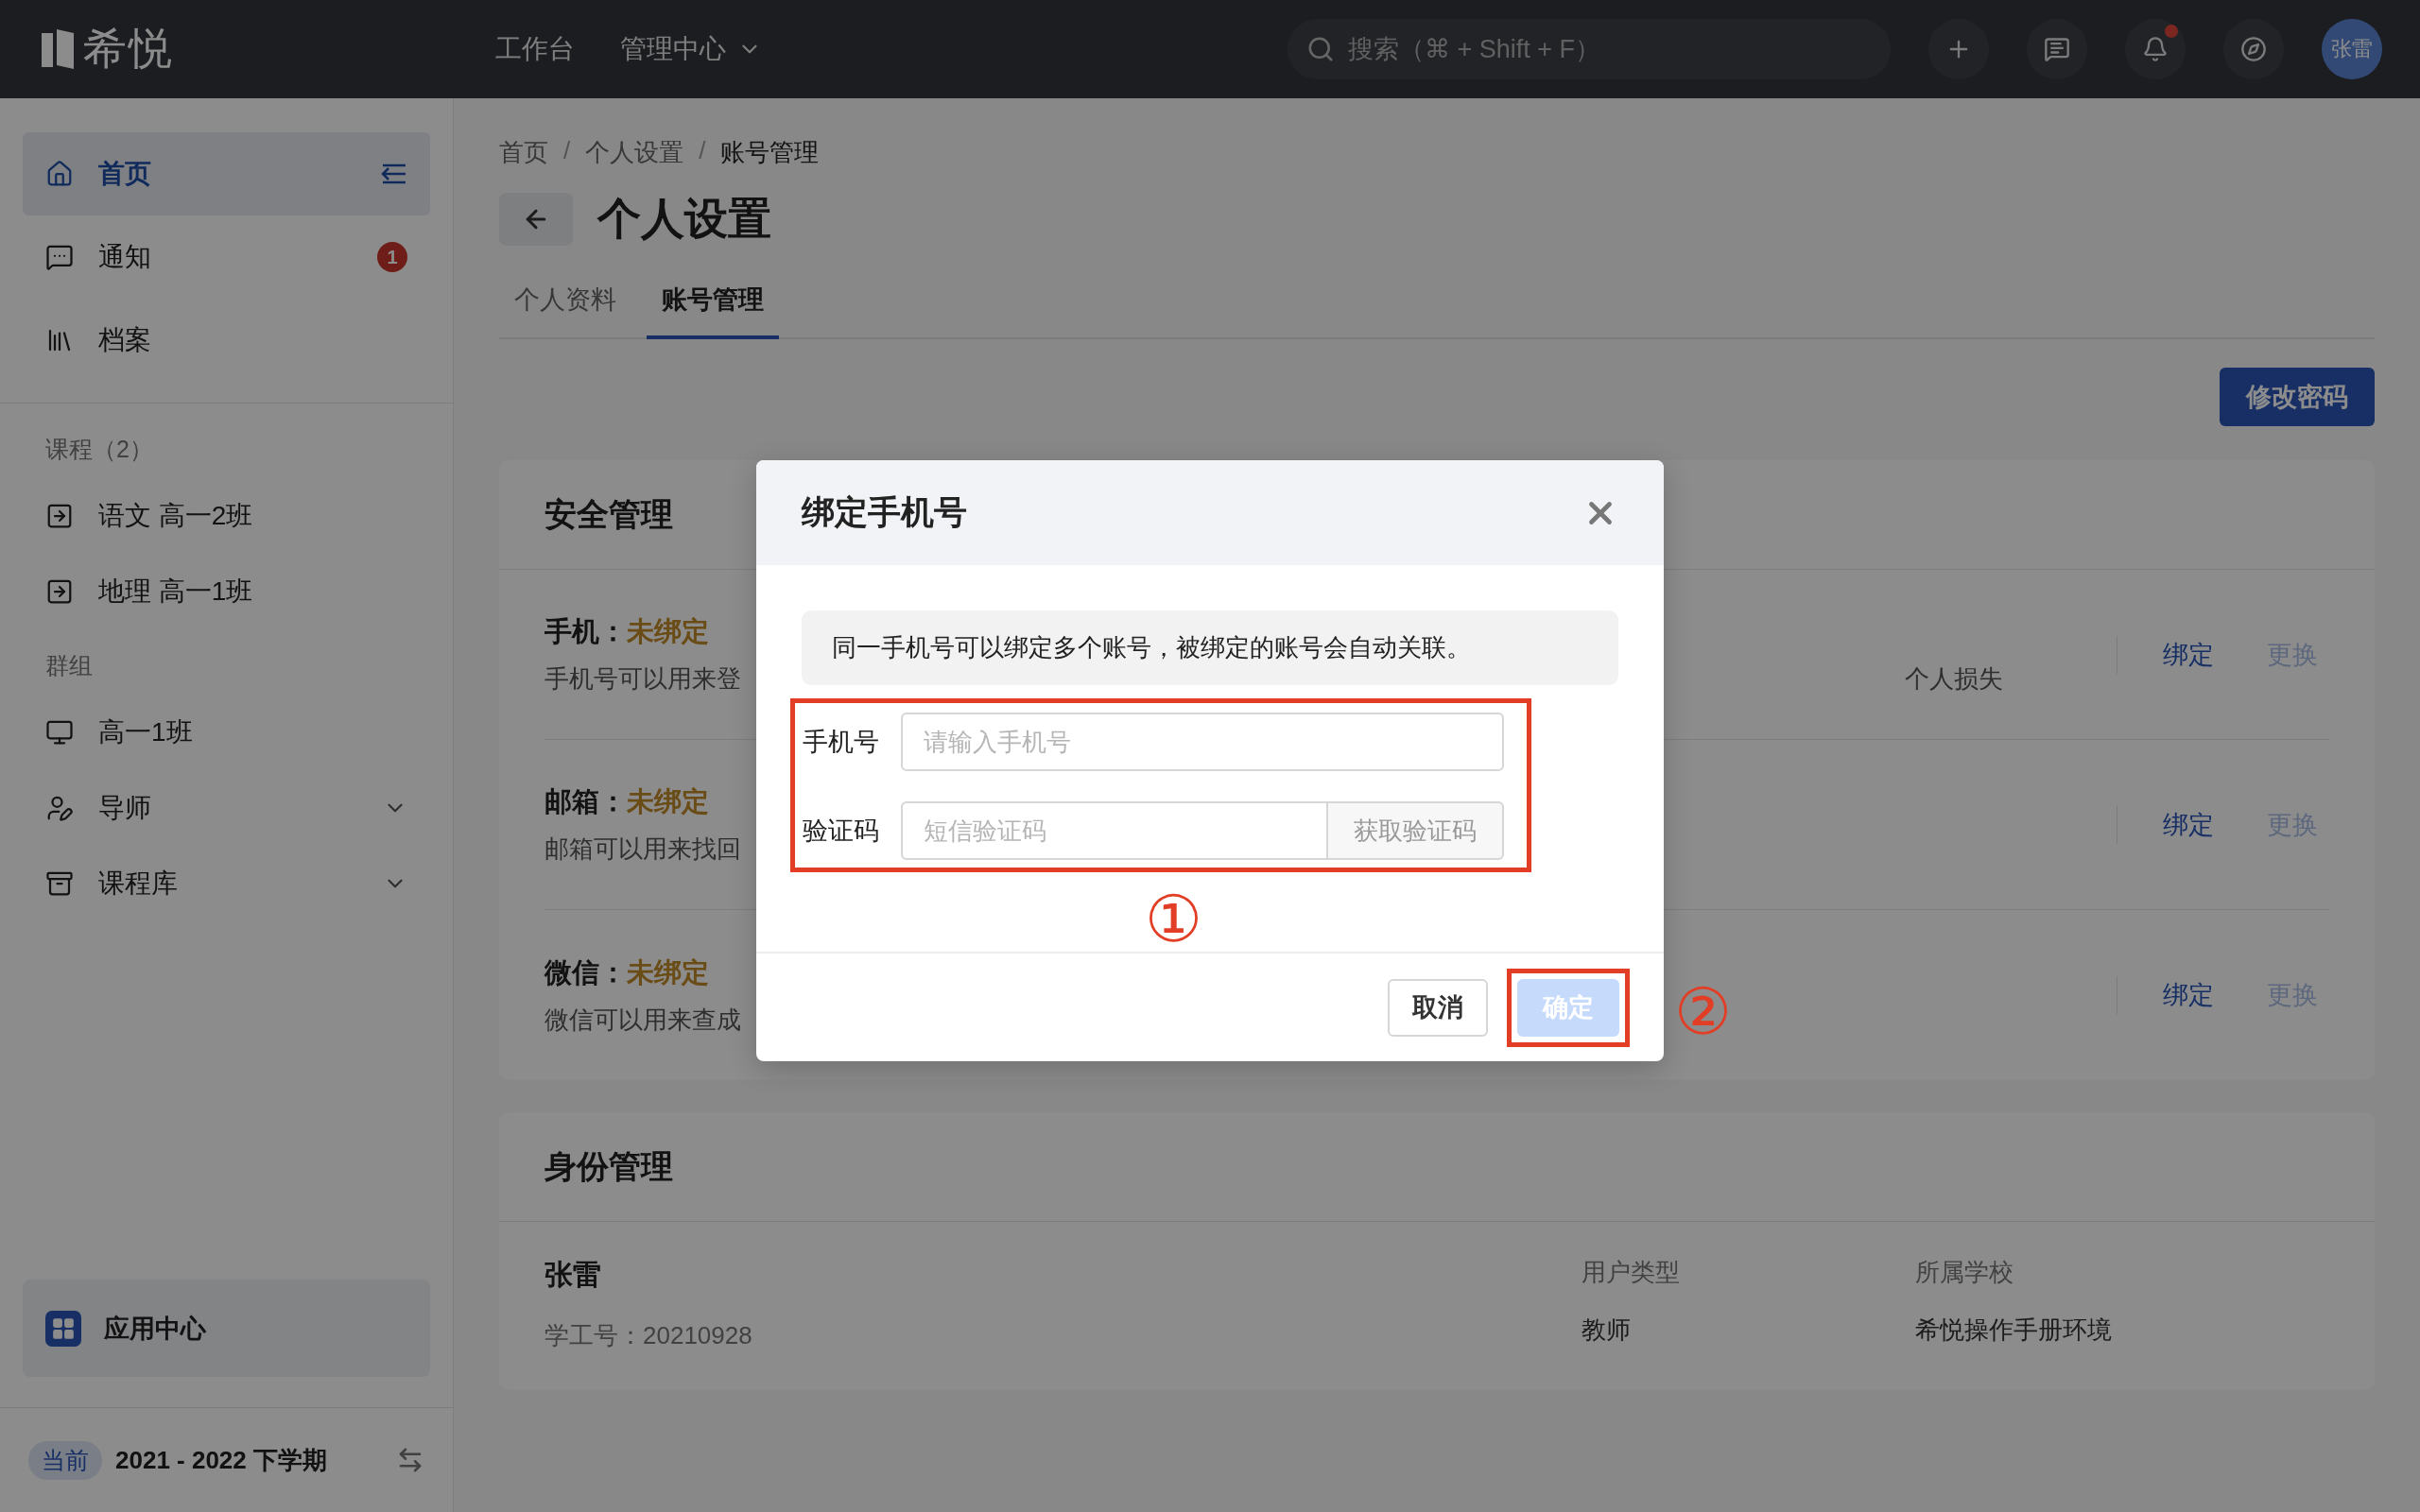  I want to click on breadcrumb-item: 账号管理, so click(770, 152).